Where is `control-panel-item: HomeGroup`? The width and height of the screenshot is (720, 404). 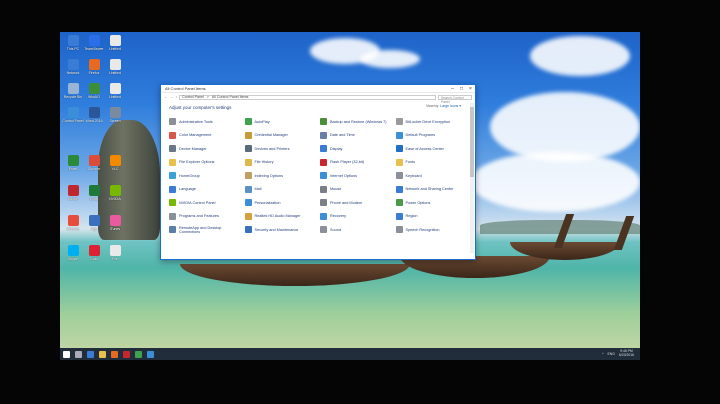
control-panel-item: HomeGroup is located at coordinates (205, 176).